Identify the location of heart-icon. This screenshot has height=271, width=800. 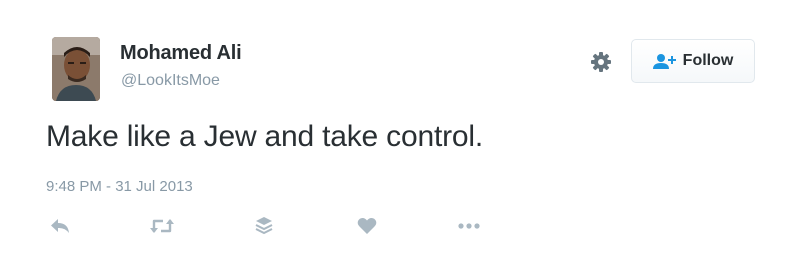
(367, 226).